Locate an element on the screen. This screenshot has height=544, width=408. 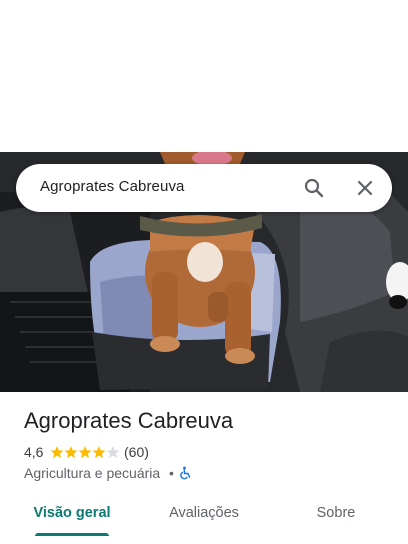
search-icon is located at coordinates (314, 188).